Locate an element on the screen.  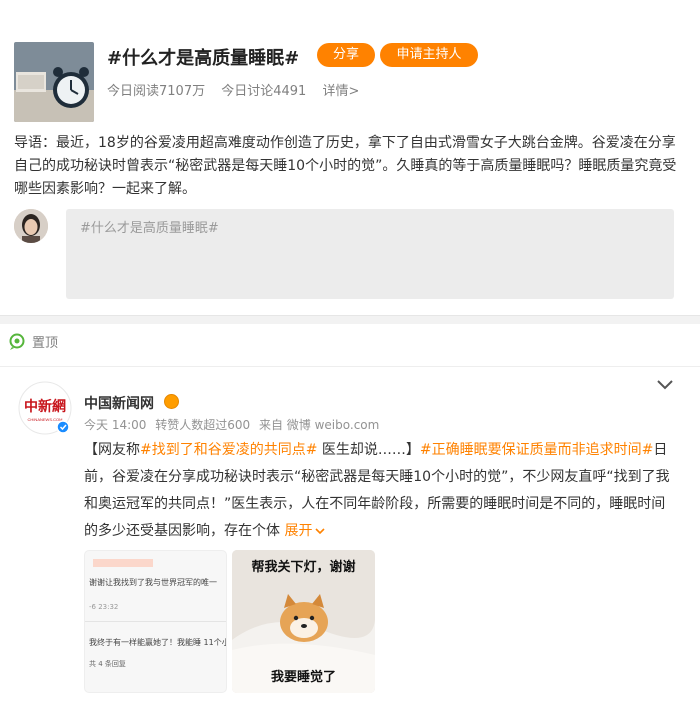
pinned-label: 置顶 is located at coordinates (45, 343).